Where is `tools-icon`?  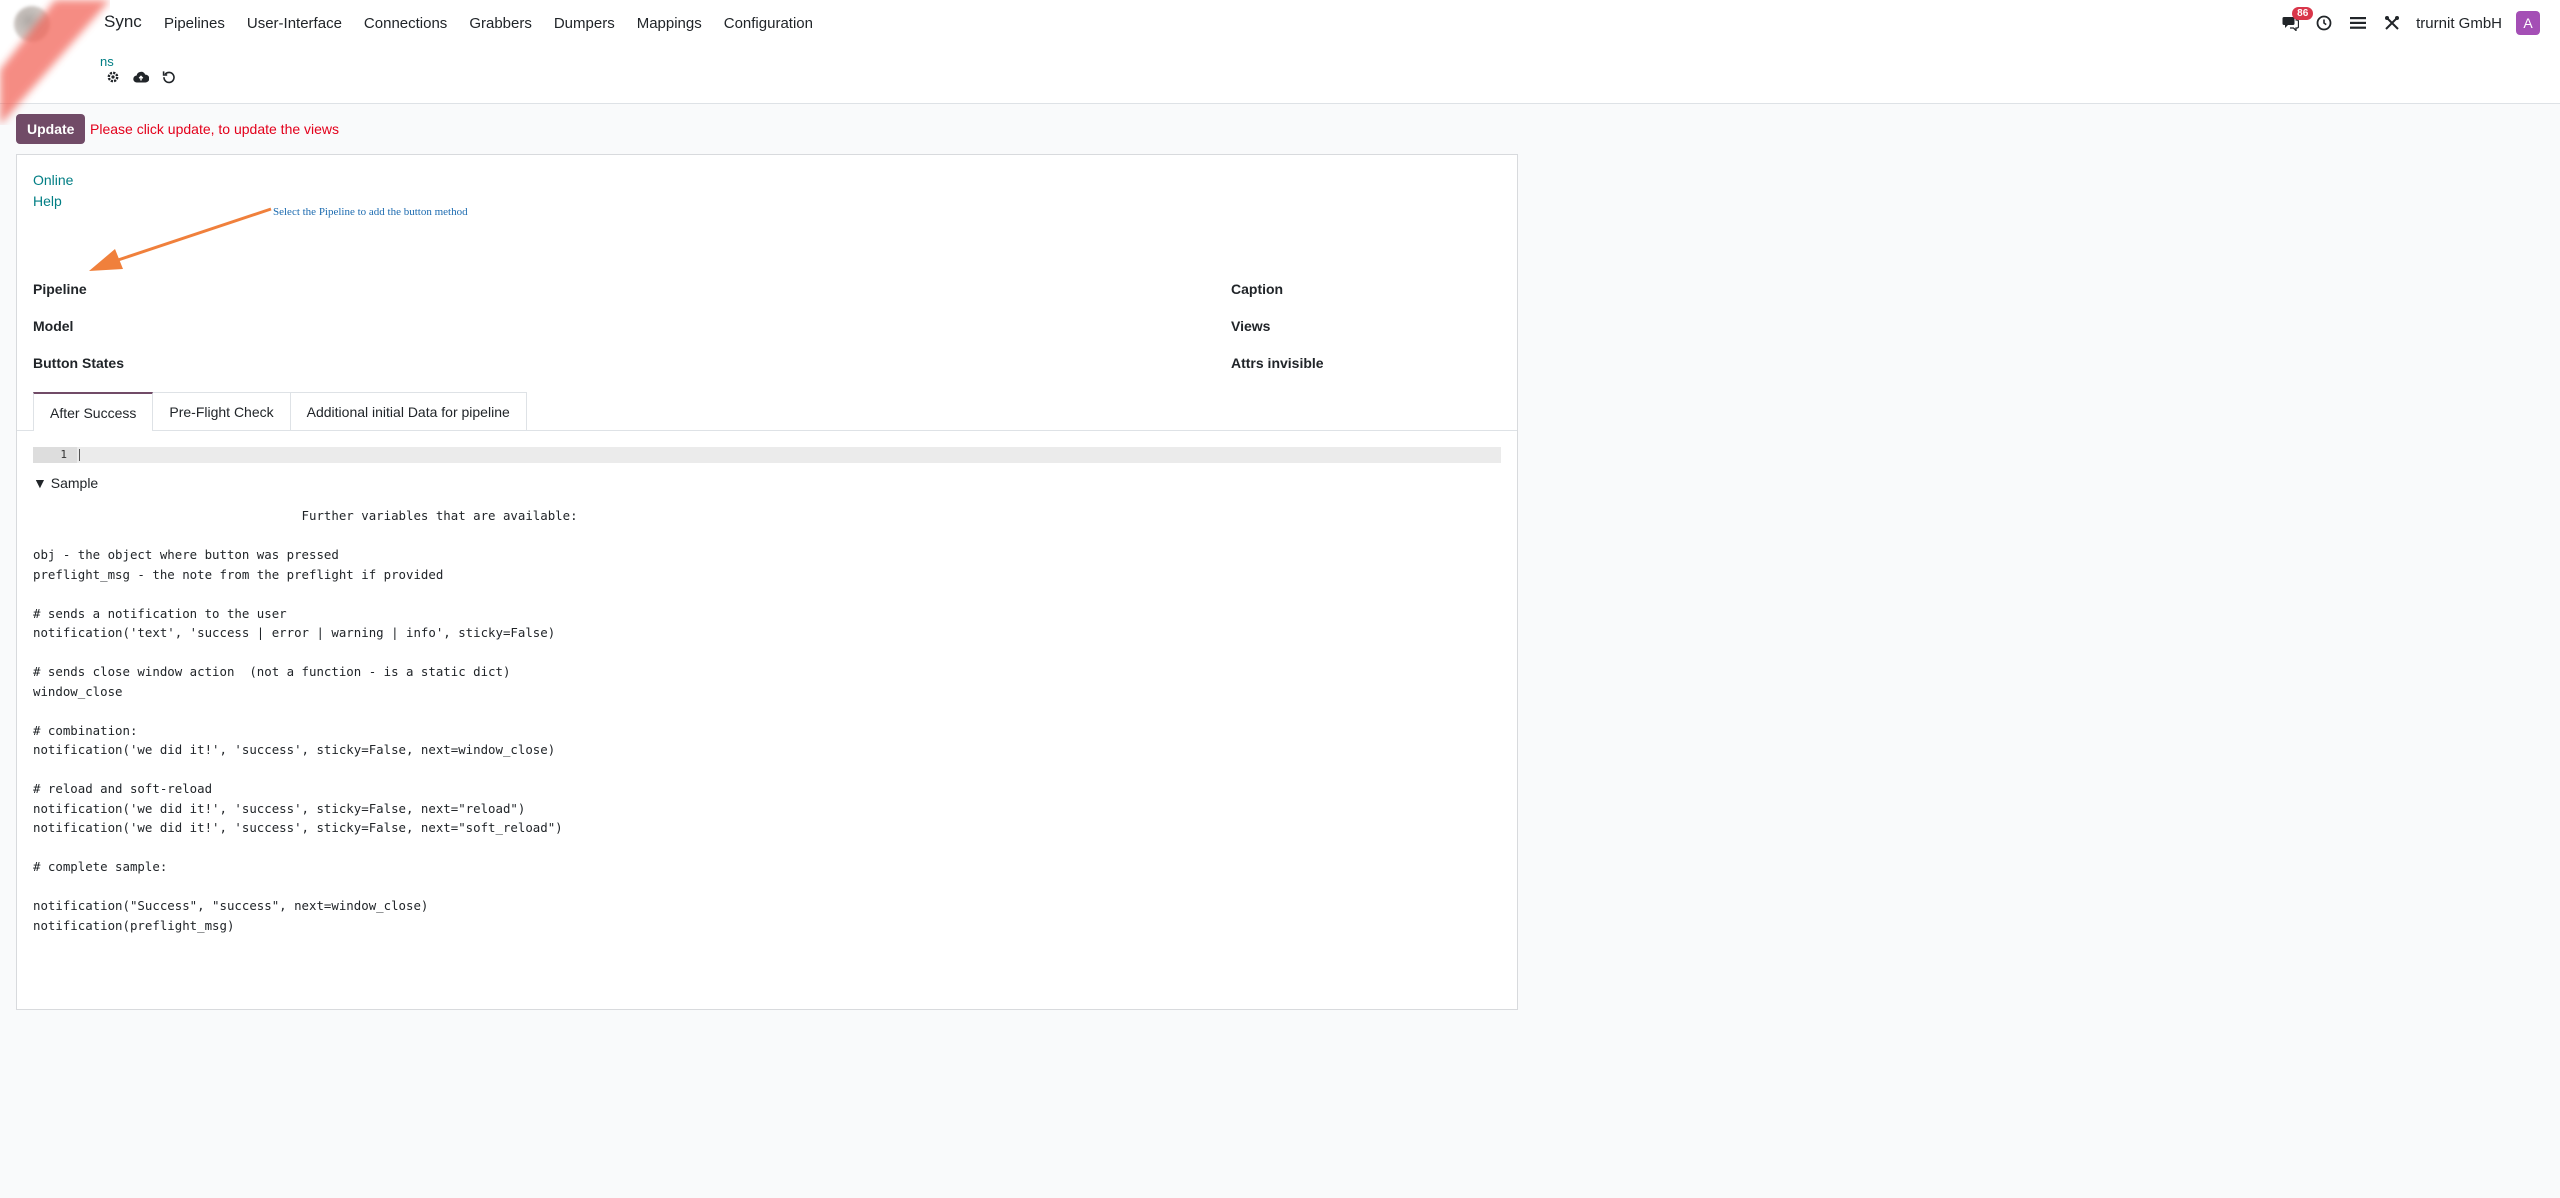 tools-icon is located at coordinates (2392, 23).